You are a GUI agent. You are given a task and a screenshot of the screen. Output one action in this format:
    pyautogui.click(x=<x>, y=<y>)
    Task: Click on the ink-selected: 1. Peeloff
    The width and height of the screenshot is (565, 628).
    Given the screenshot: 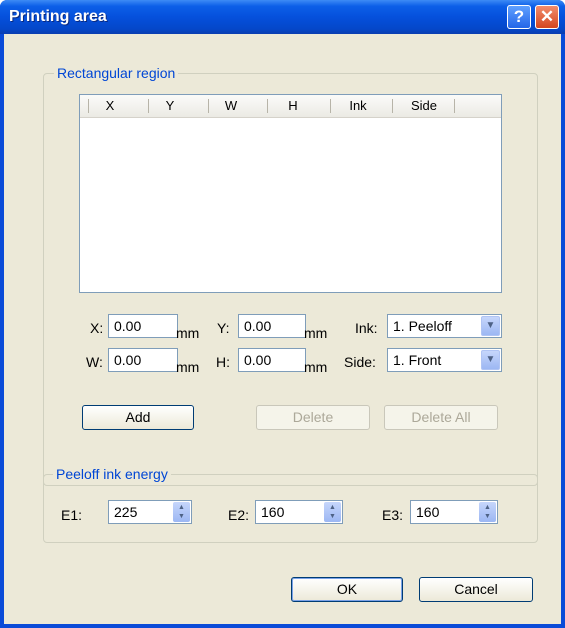 What is the action you would take?
    pyautogui.click(x=422, y=326)
    